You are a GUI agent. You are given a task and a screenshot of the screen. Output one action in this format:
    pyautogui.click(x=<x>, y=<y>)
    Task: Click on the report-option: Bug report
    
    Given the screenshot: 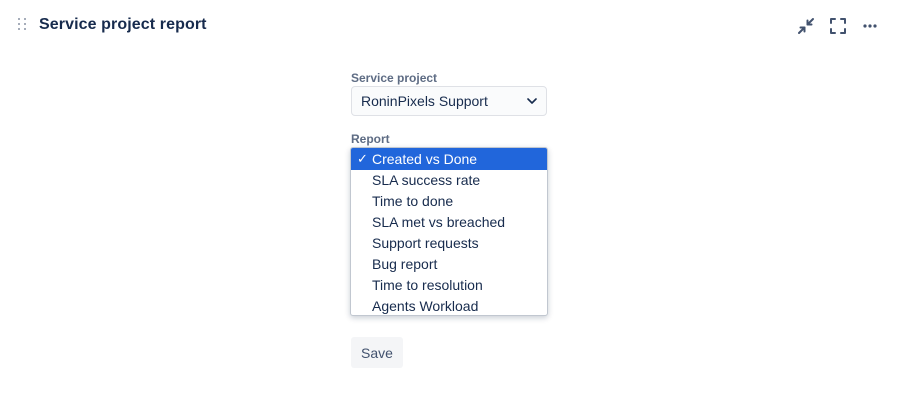 What is the action you would take?
    pyautogui.click(x=449, y=264)
    